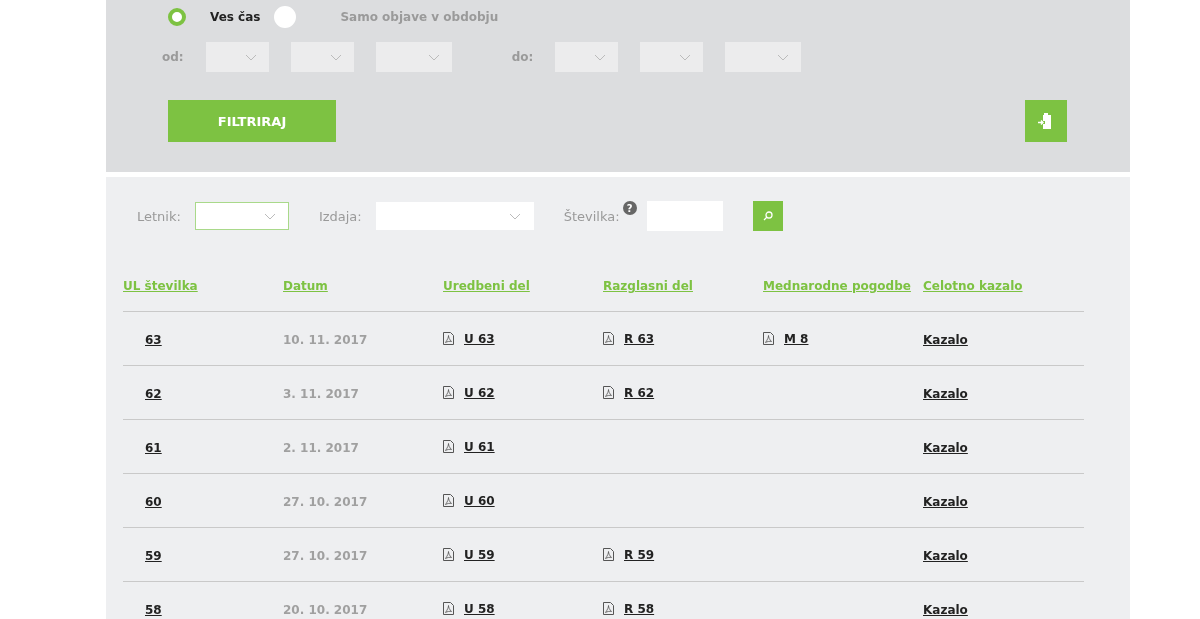 Image resolution: width=1200 pixels, height=619 pixels. I want to click on issue-number-link: 61, so click(153, 448).